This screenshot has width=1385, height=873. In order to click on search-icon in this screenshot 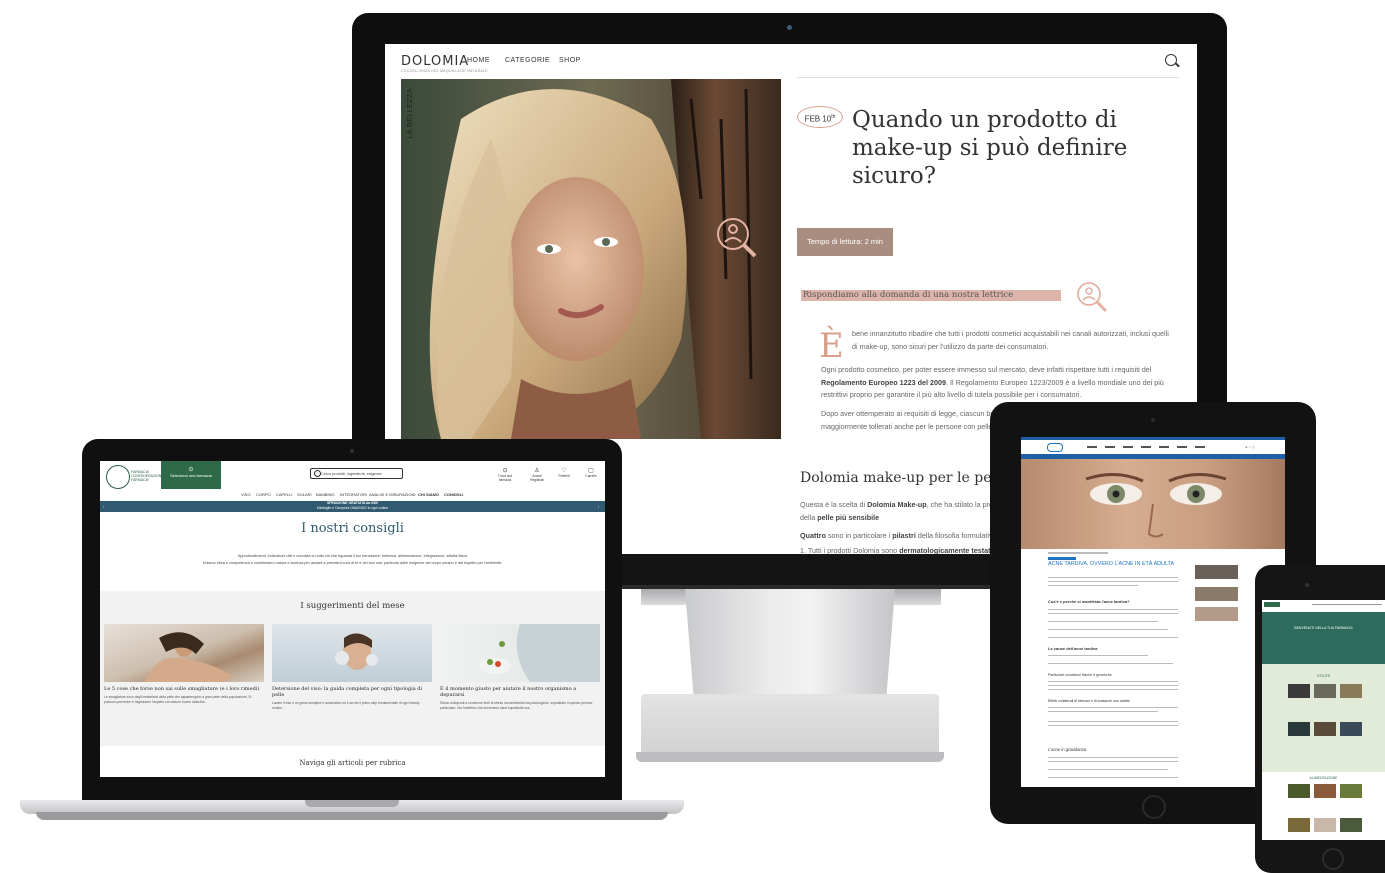, I will do `click(1171, 60)`.